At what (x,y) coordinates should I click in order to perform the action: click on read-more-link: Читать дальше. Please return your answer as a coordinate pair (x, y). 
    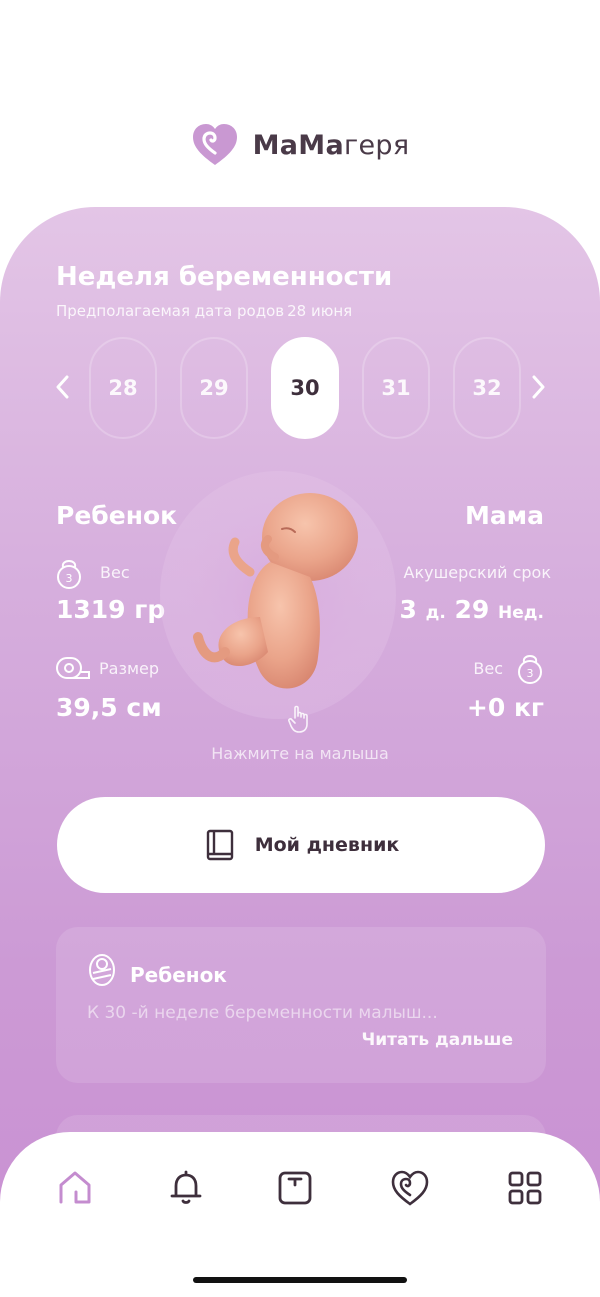
    Looking at the image, I should click on (437, 1040).